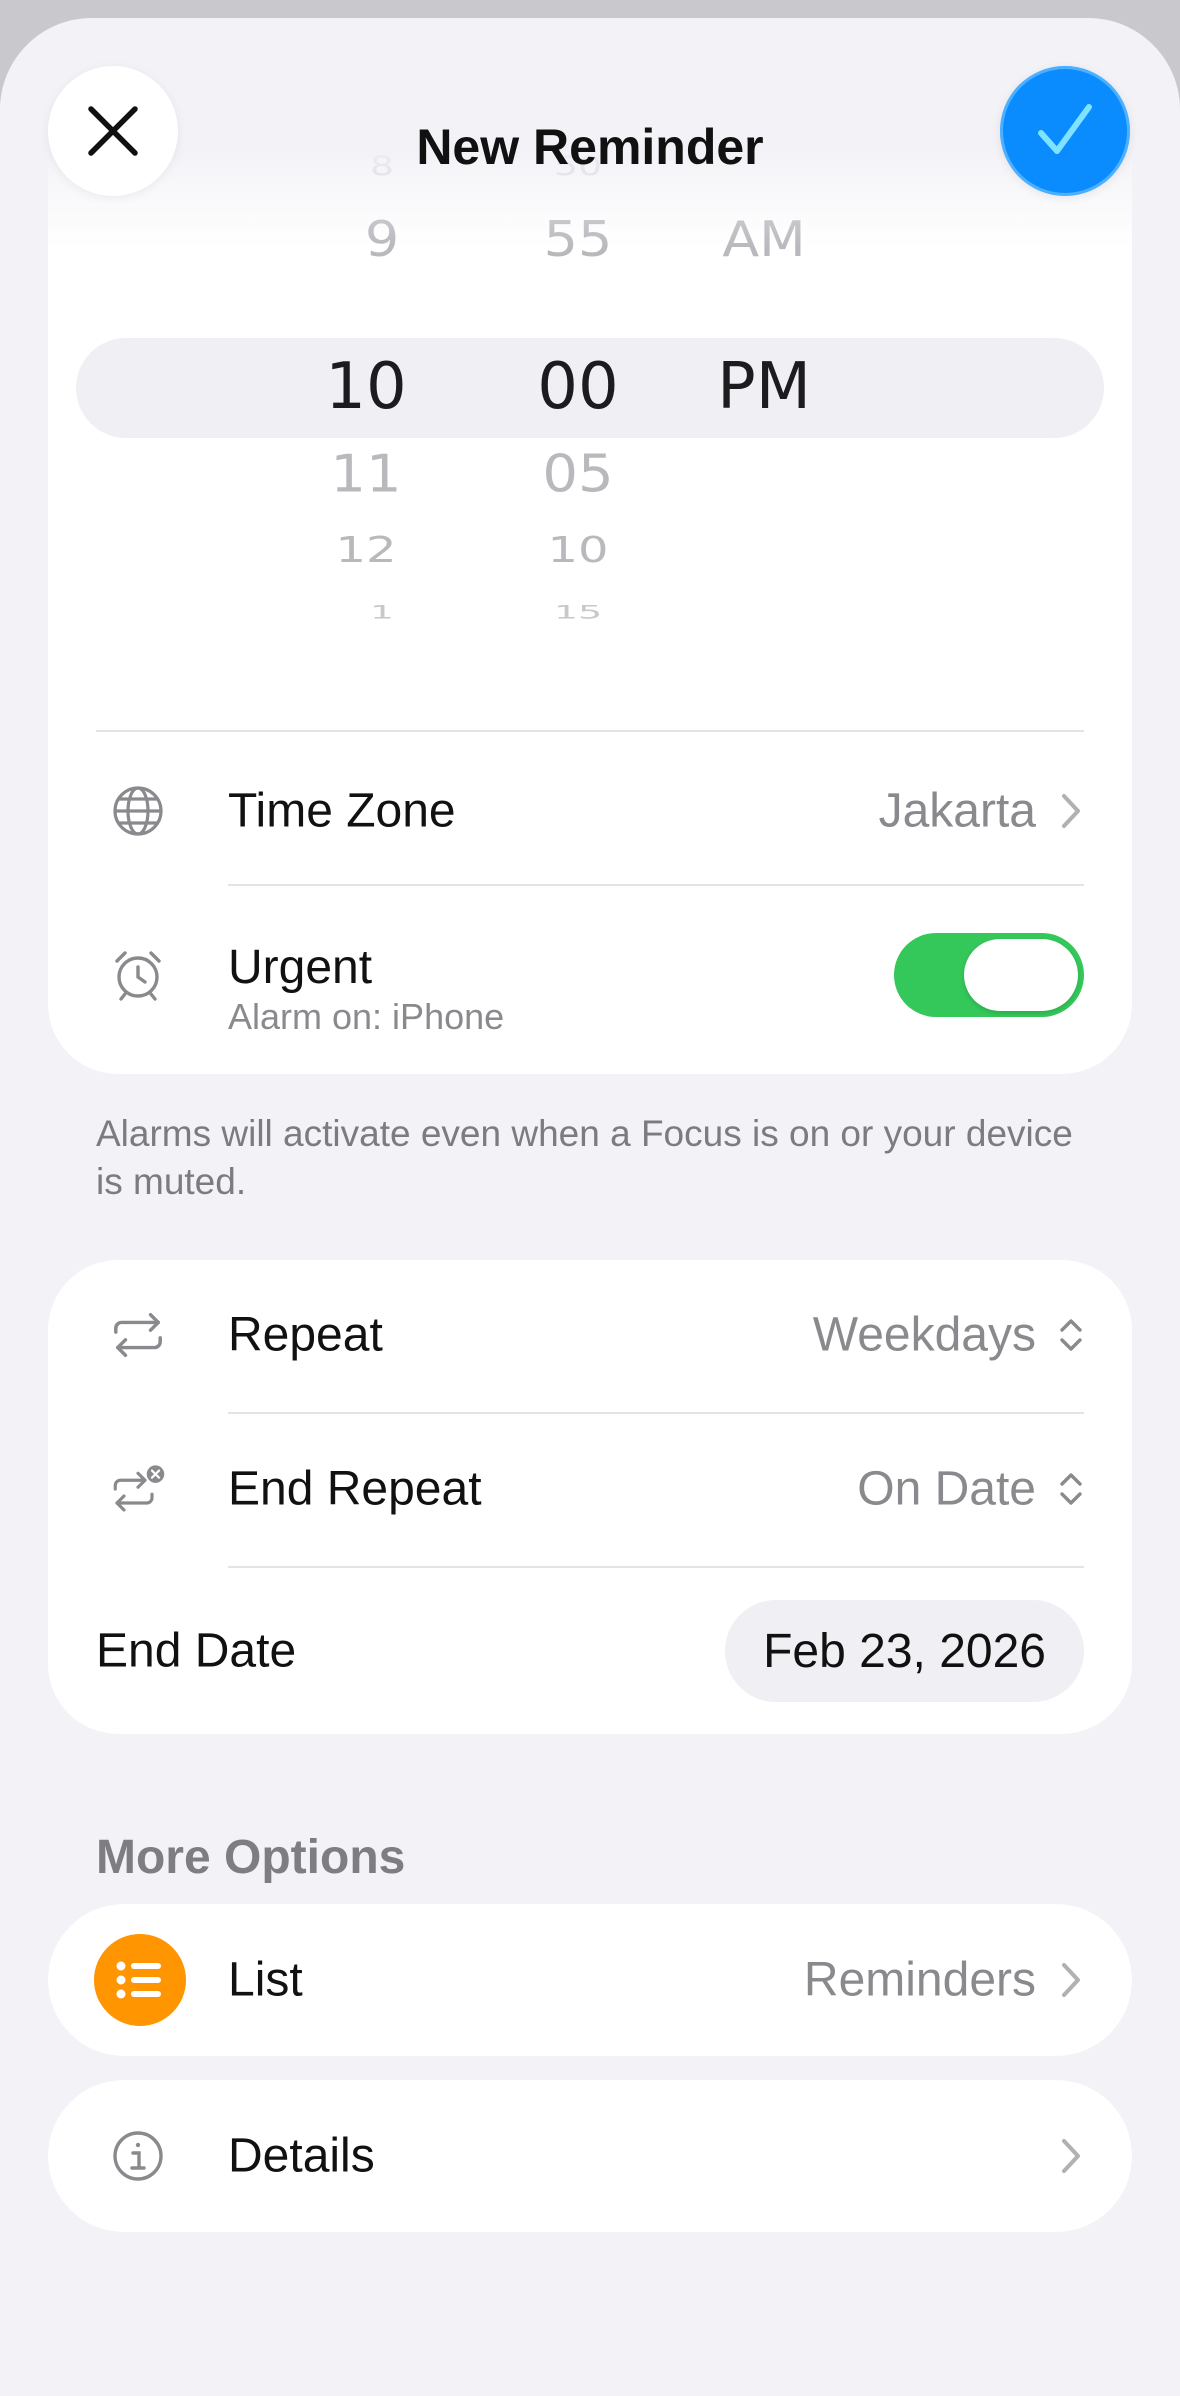 Image resolution: width=1180 pixels, height=2396 pixels. I want to click on picker-hour: 12, so click(366, 550).